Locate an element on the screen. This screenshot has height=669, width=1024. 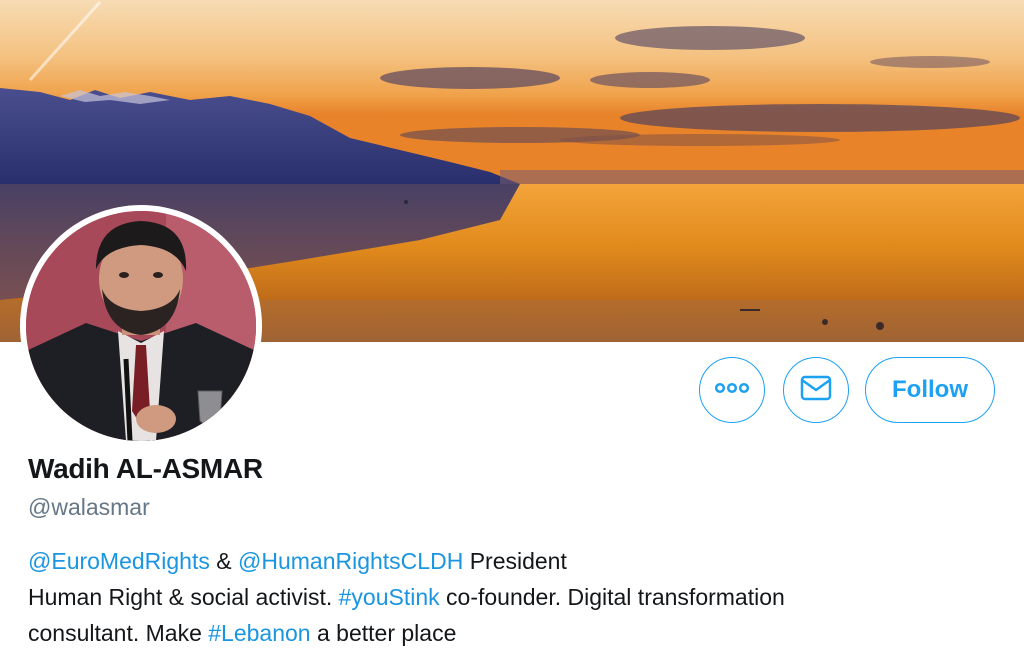
bio-text: & is located at coordinates (223, 561).